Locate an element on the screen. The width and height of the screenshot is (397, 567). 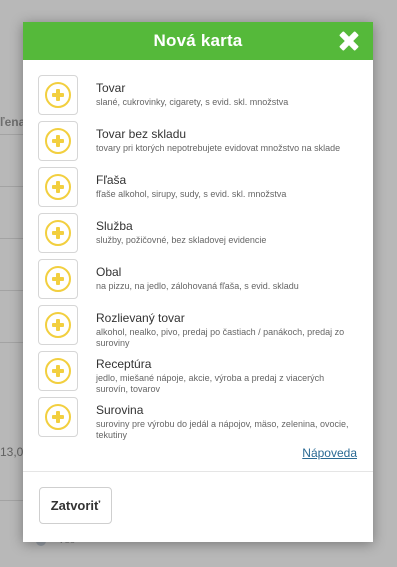
add-tovar-bez-skladu-button is located at coordinates (58, 141).